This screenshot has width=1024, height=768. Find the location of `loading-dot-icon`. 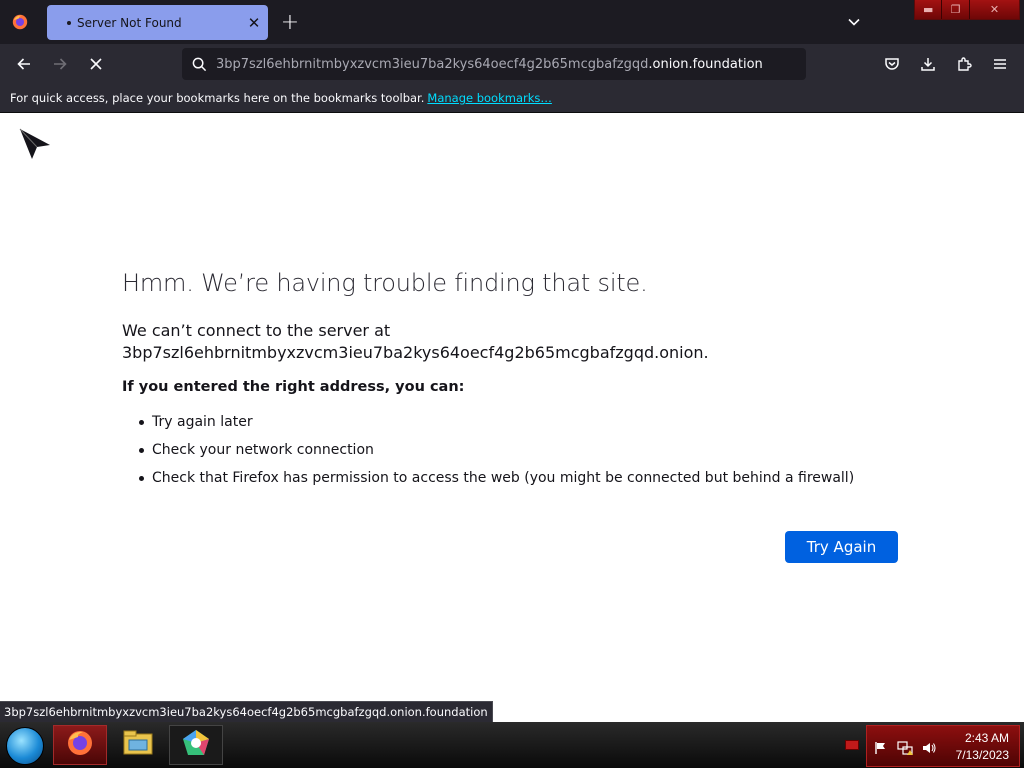

loading-dot-icon is located at coordinates (69, 22).